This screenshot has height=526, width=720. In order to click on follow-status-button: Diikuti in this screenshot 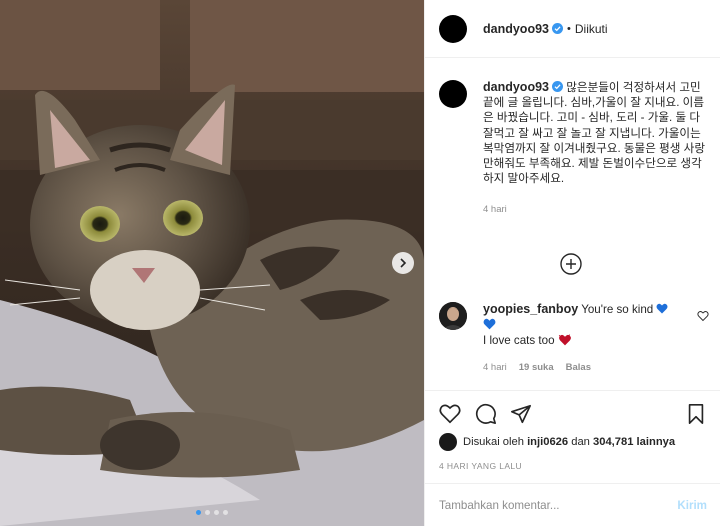, I will do `click(591, 29)`.